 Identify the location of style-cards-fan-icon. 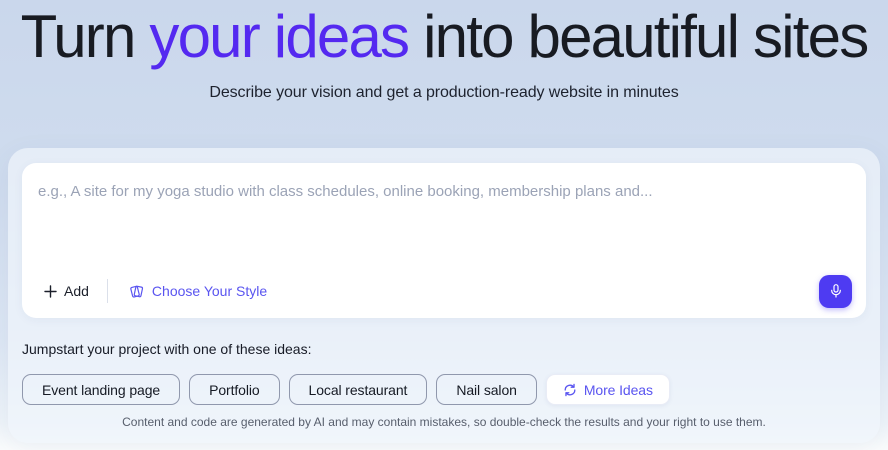
(136, 291).